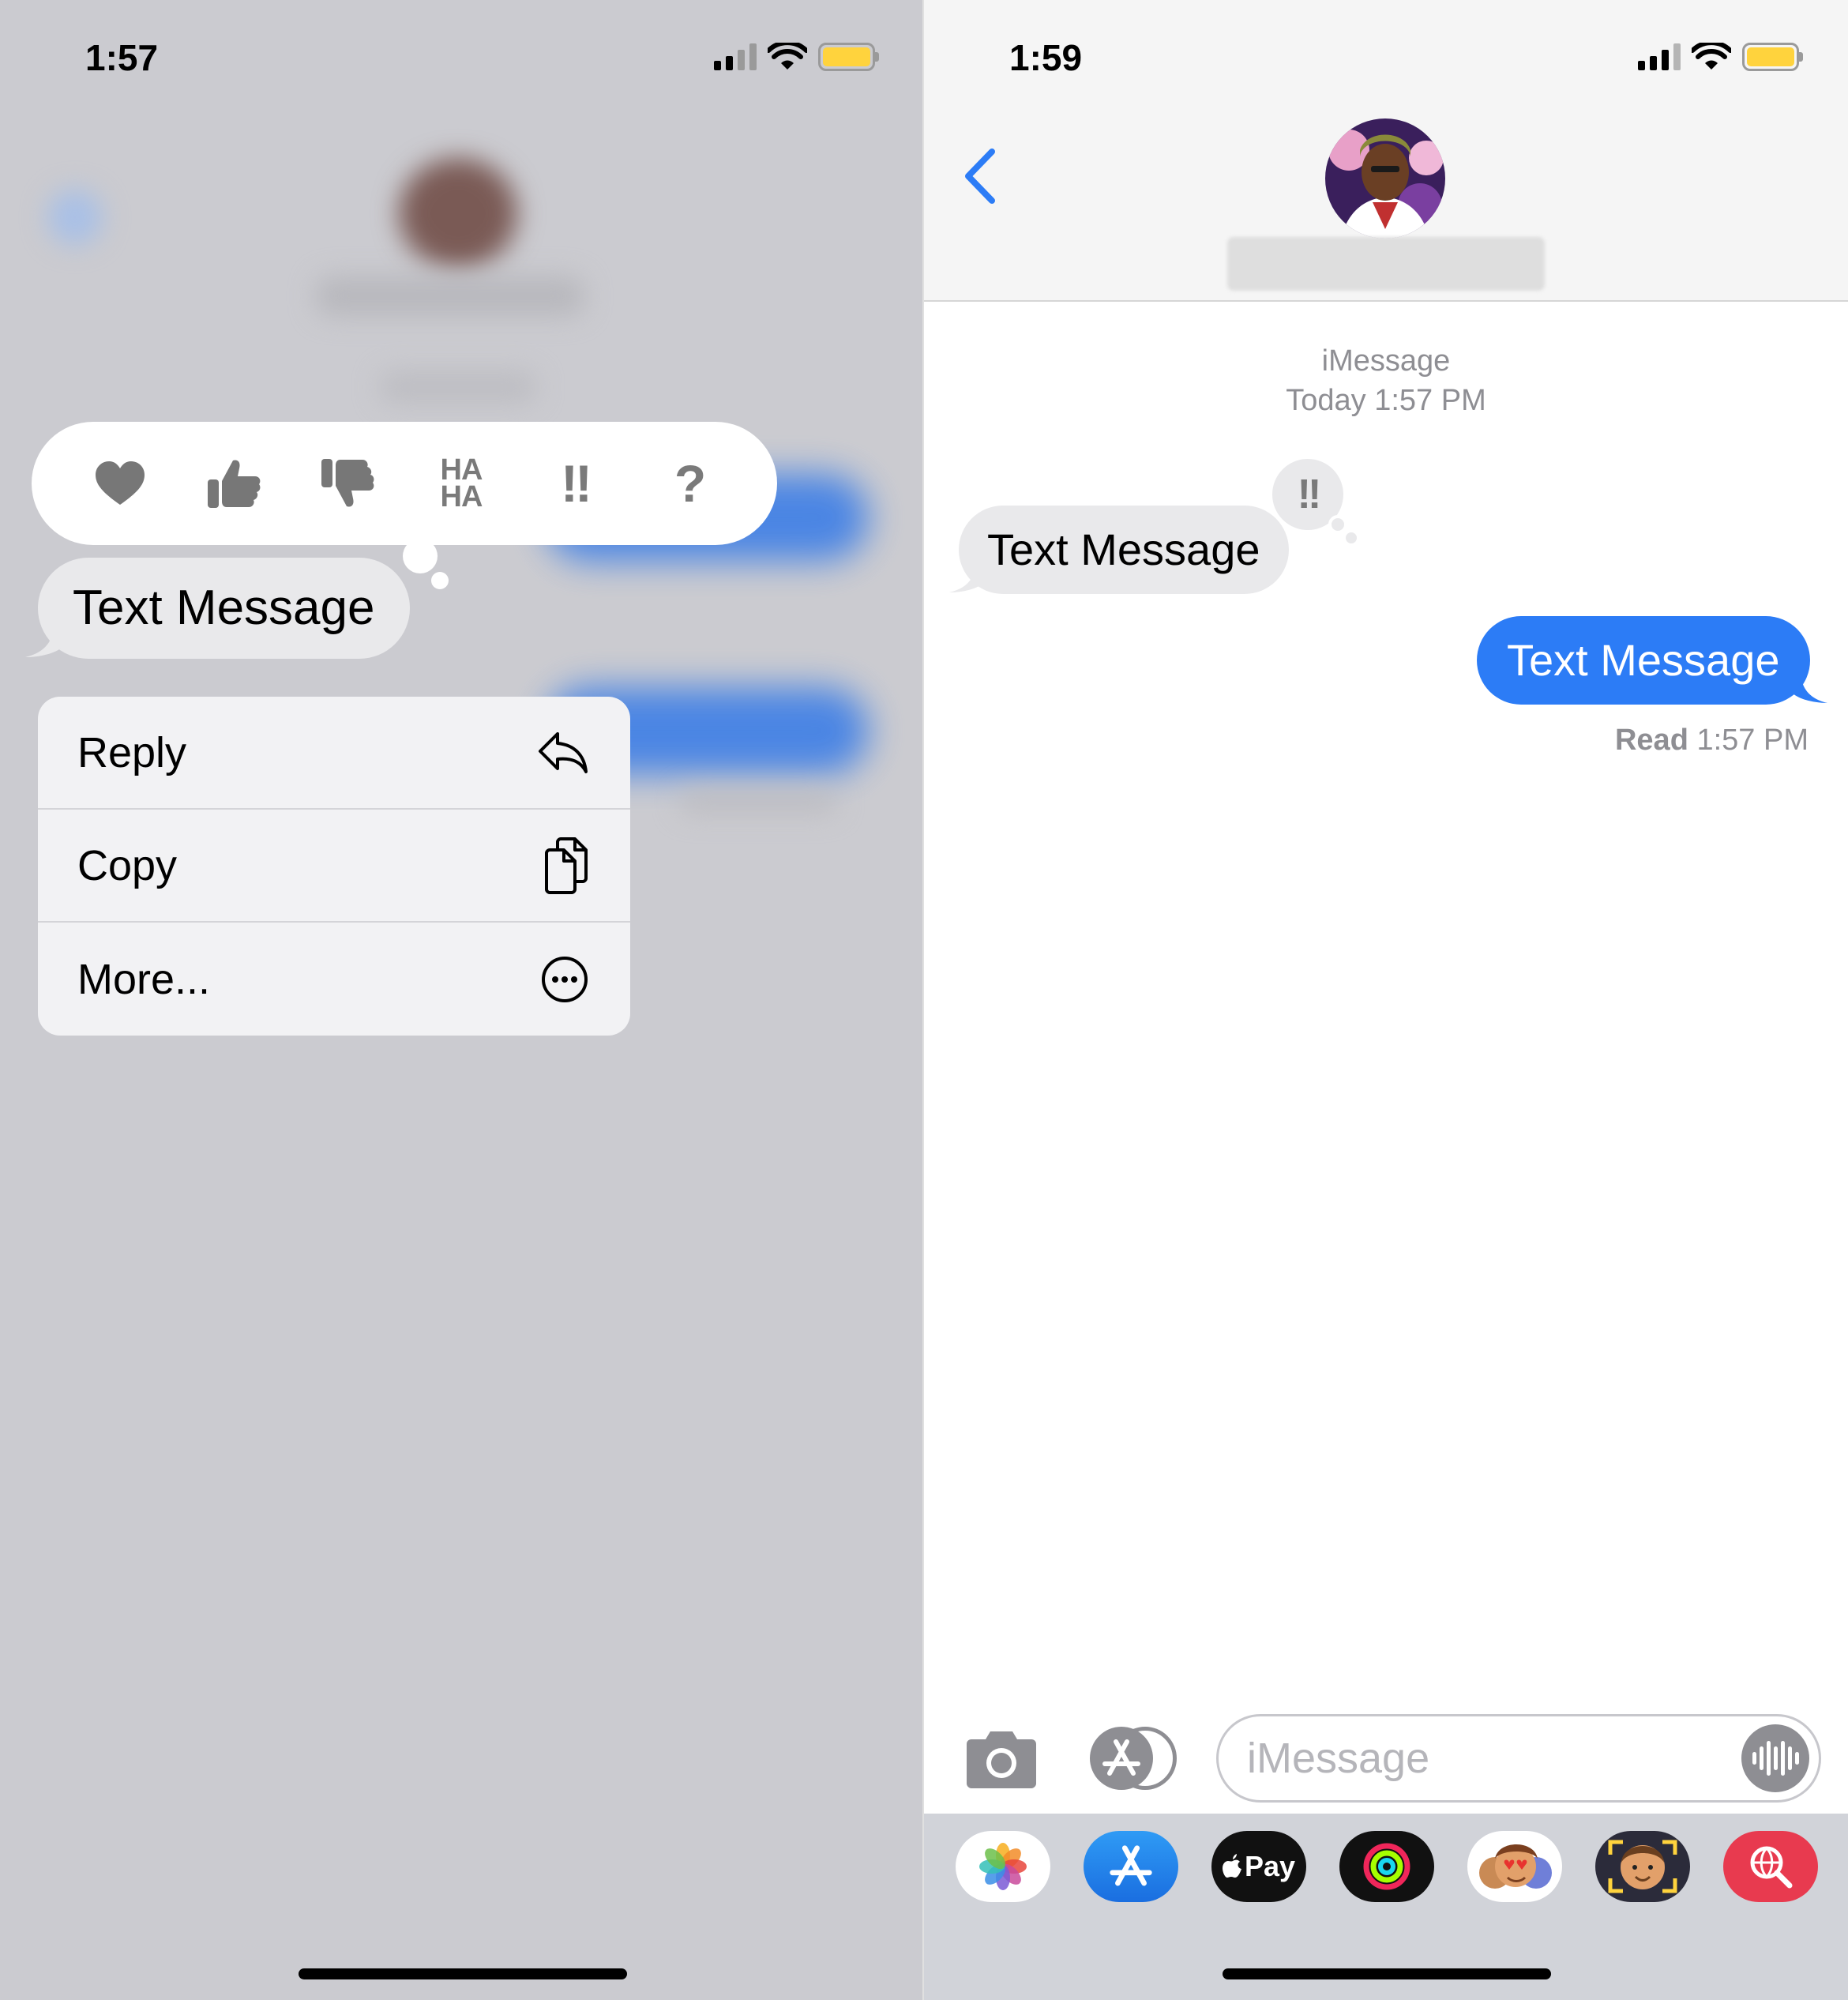  I want to click on menu-copy-label: Copy, so click(127, 865).